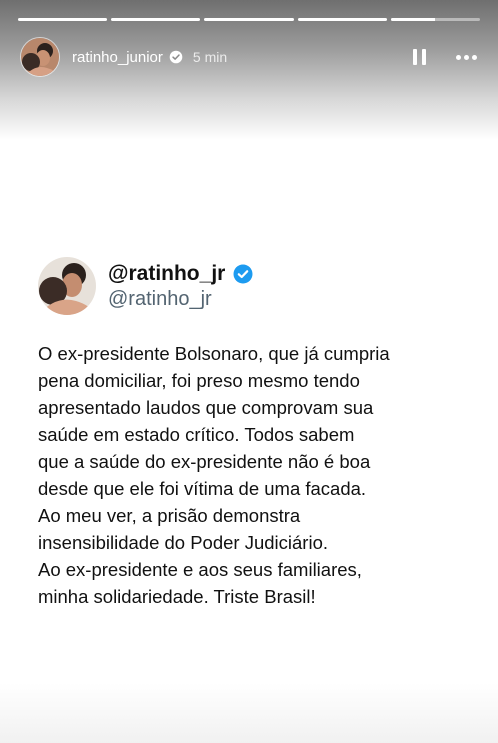  Describe the element at coordinates (160, 298) in the screenshot. I see `tweet-handle: @ratinho_jr` at that location.